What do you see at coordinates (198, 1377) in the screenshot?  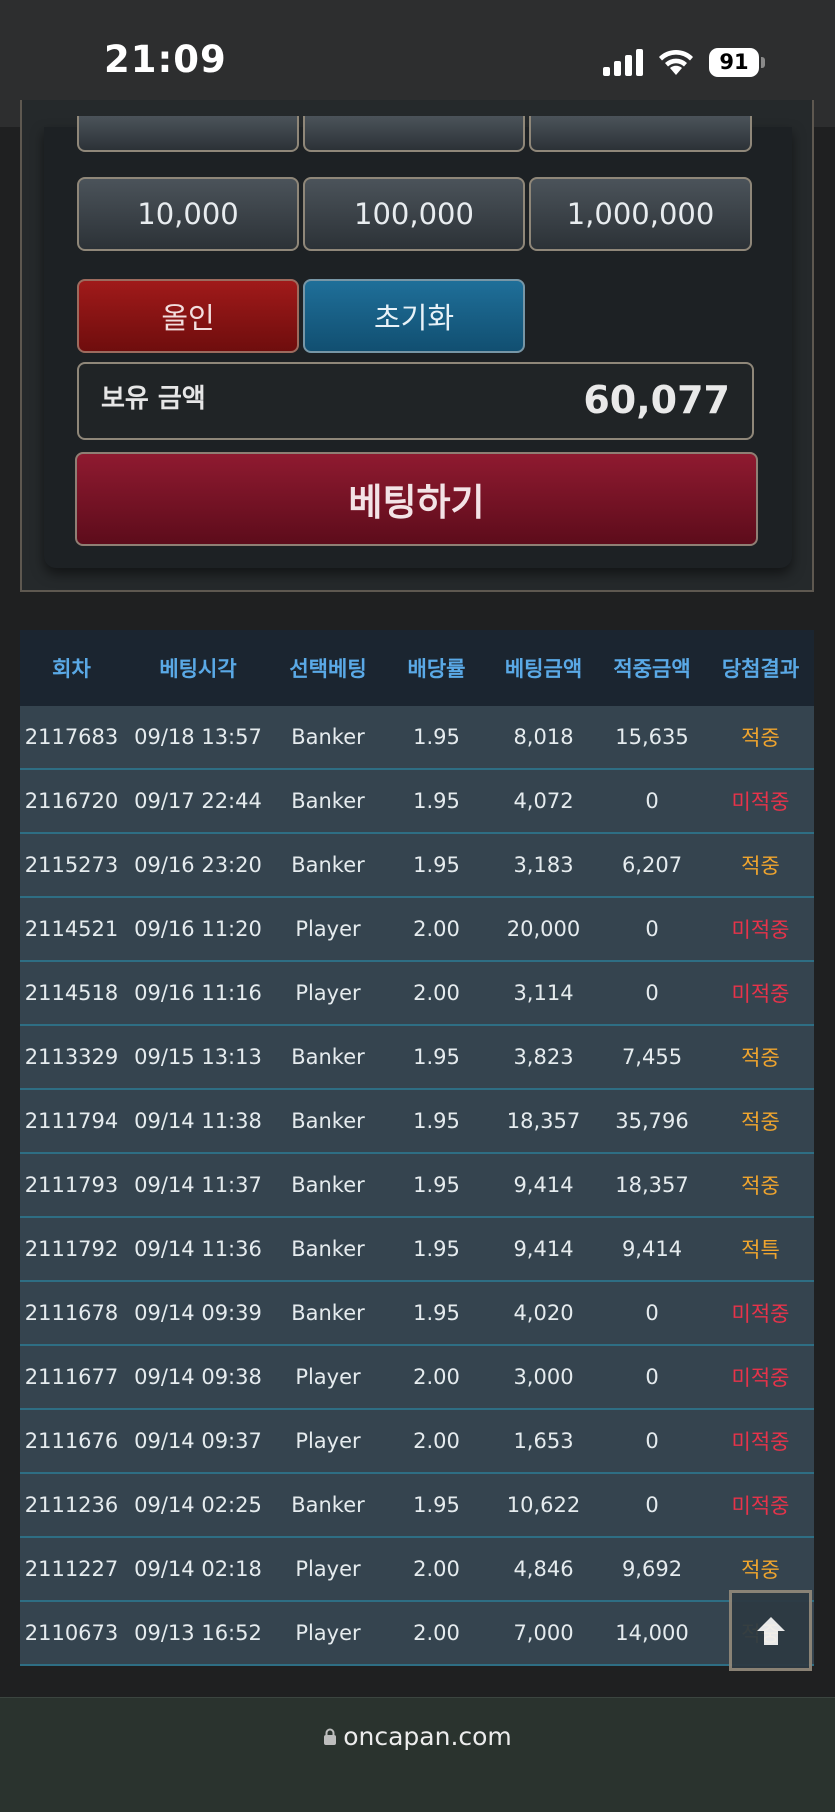 I see `cell-bet-time: 09/14 09:38` at bounding box center [198, 1377].